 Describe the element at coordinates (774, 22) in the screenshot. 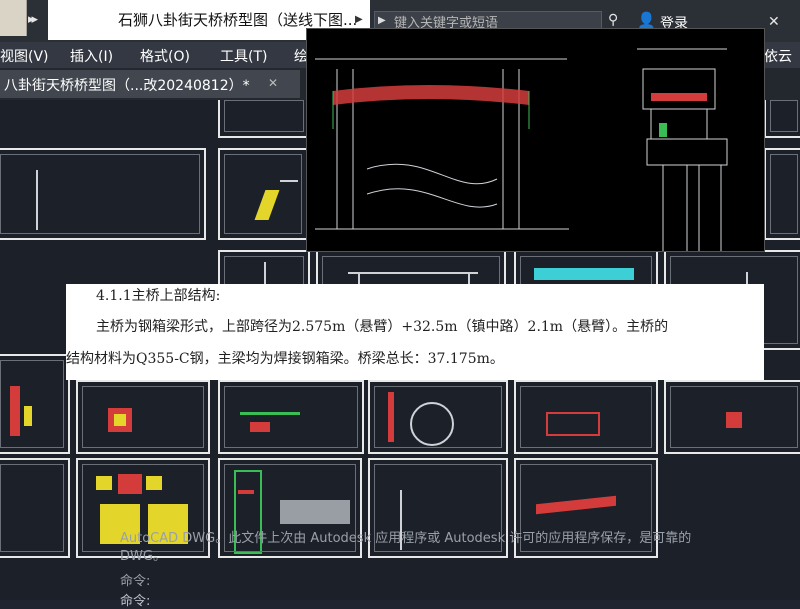

I see `close-icon: ✕` at that location.